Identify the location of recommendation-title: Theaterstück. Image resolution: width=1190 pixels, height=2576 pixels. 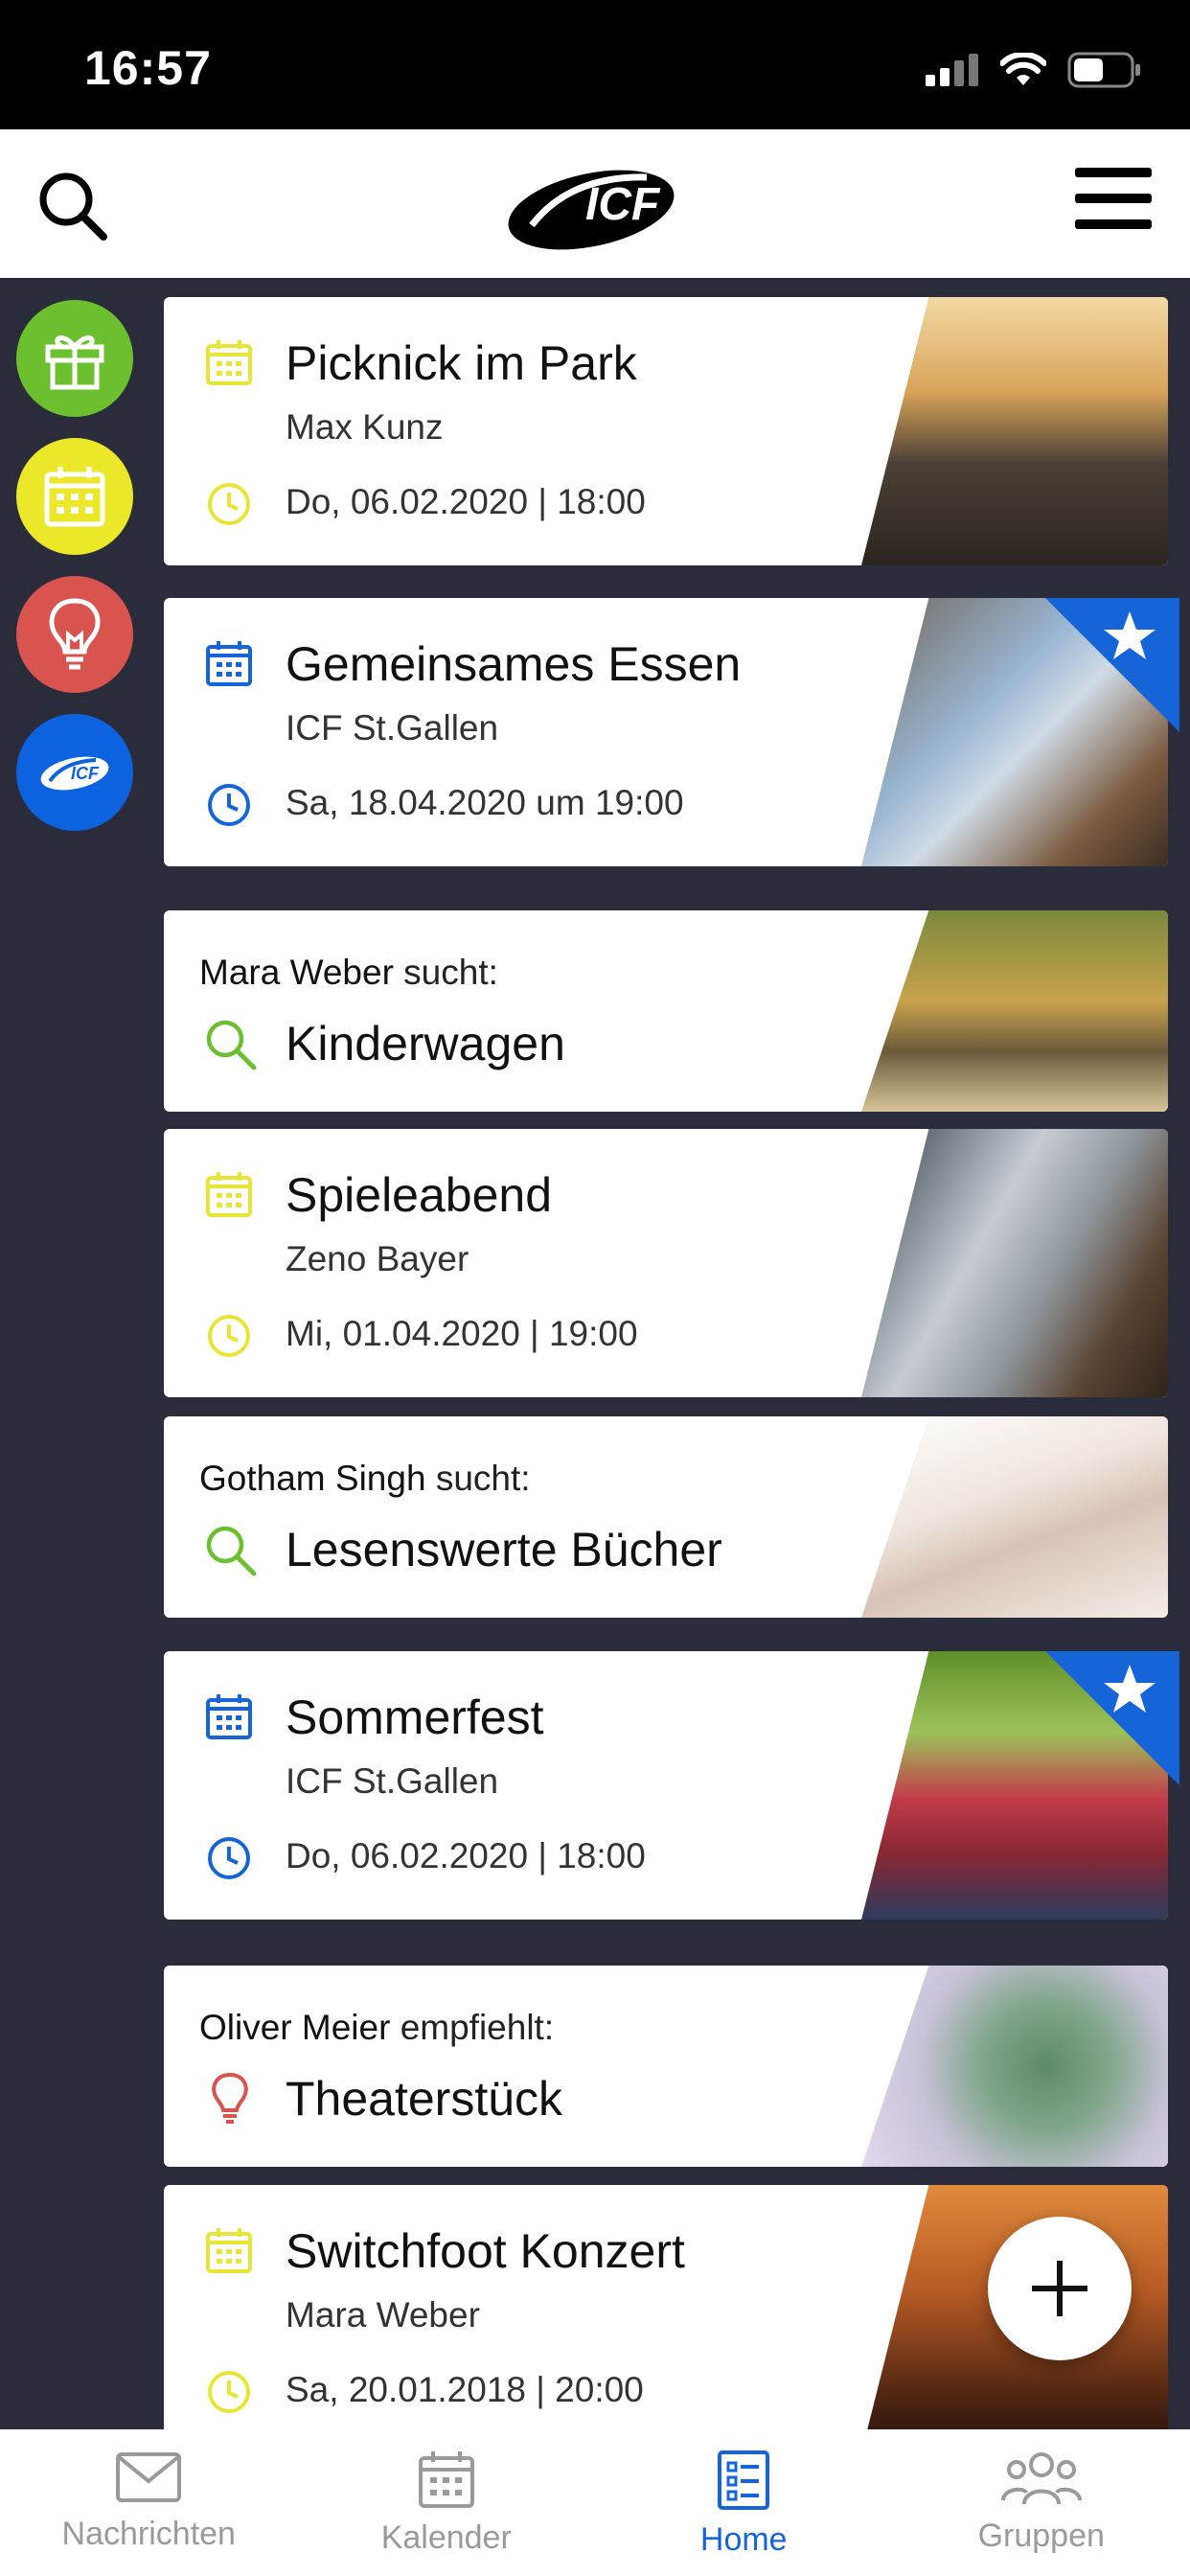
(425, 2099).